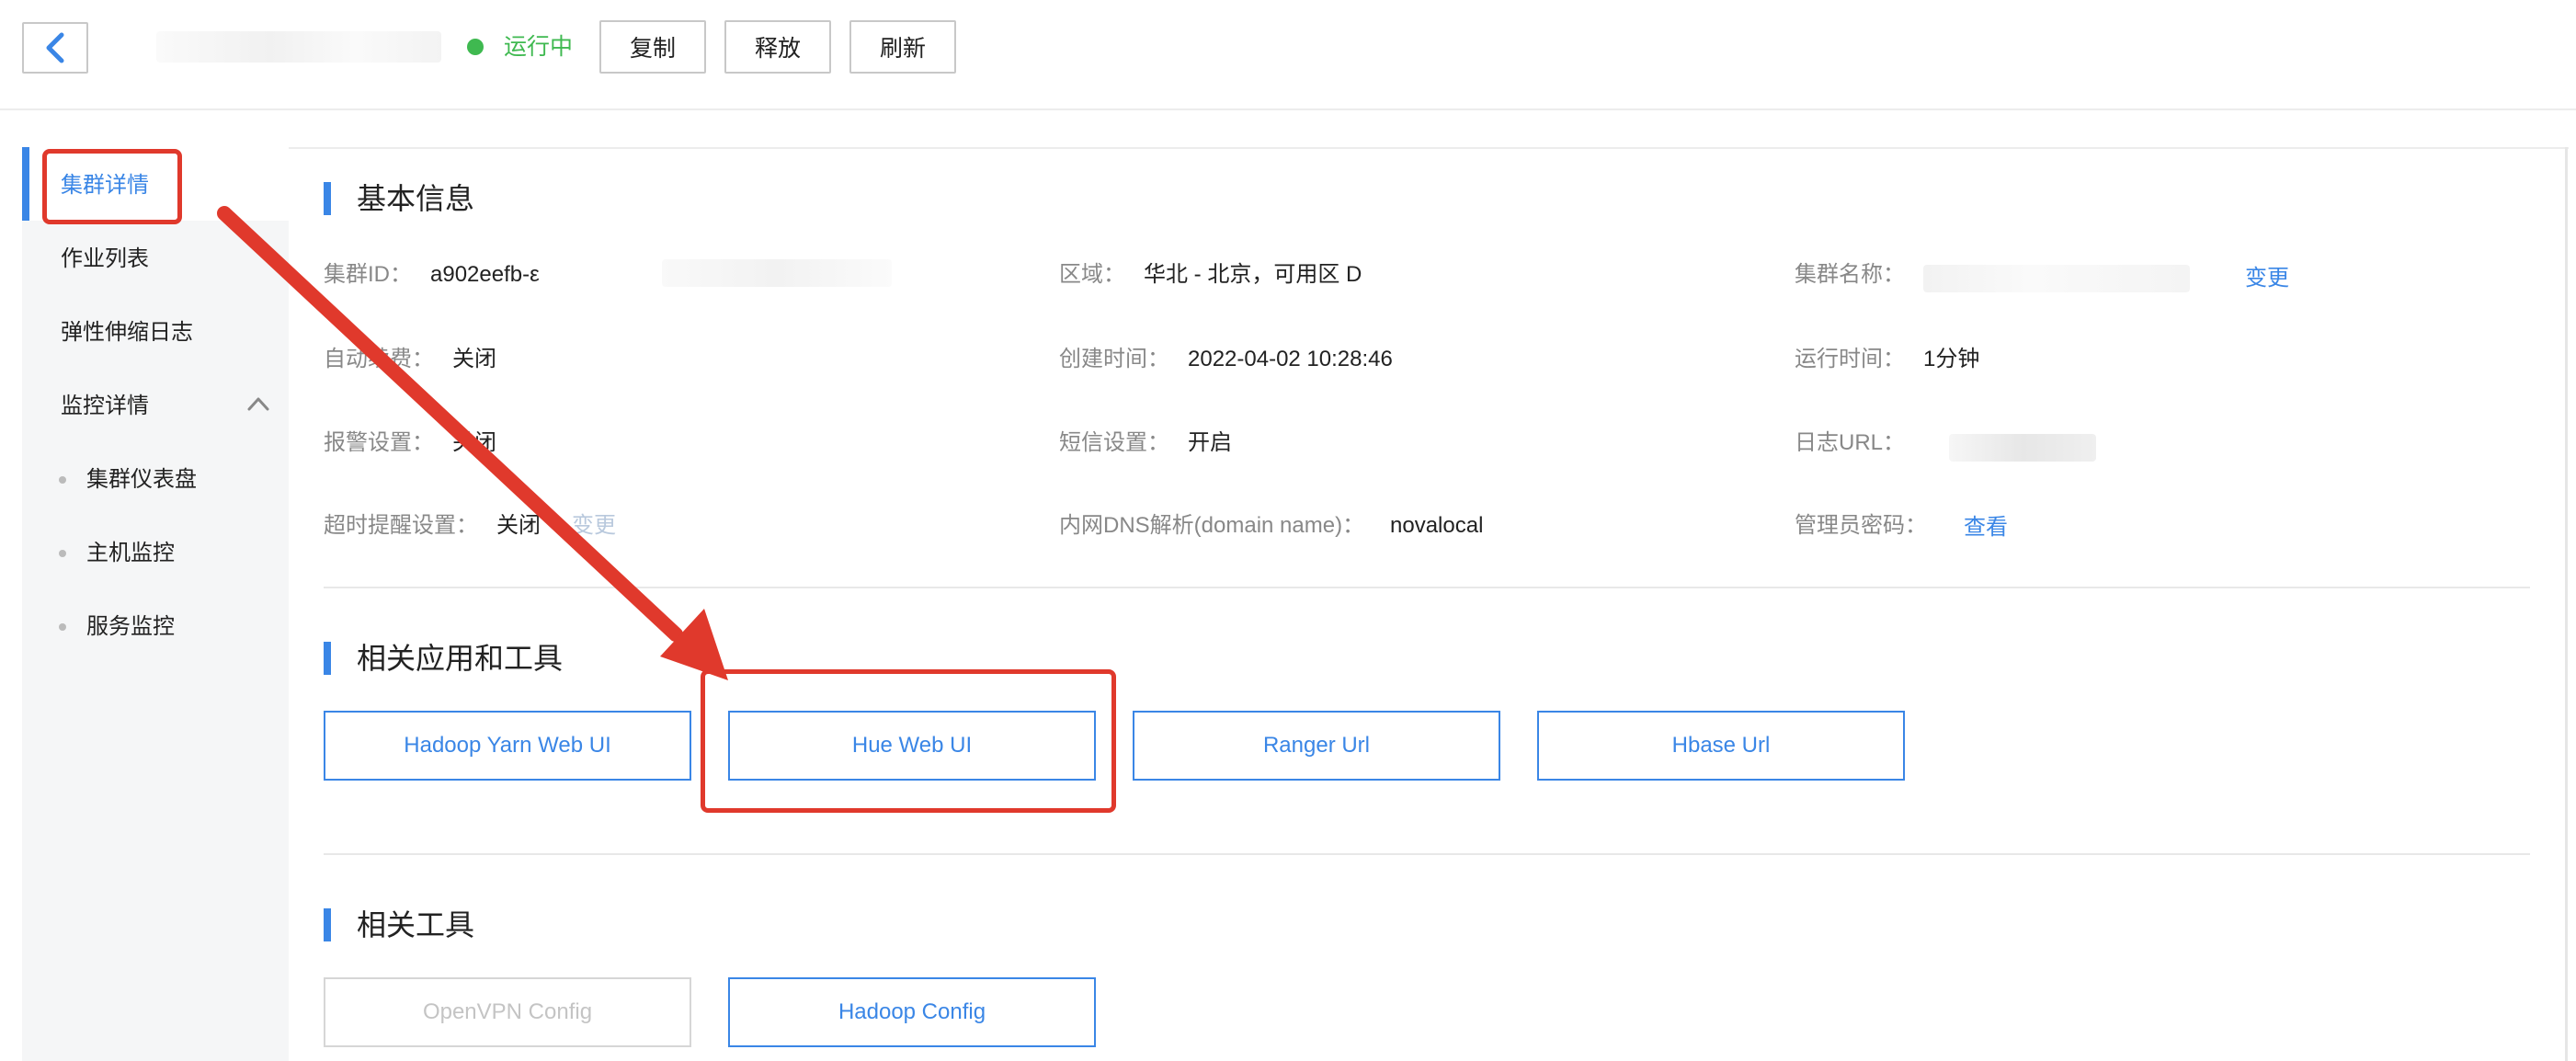 The height and width of the screenshot is (1061, 2576). What do you see at coordinates (485, 274) in the screenshot?
I see `cluster-id-value: a902eefb-ε` at bounding box center [485, 274].